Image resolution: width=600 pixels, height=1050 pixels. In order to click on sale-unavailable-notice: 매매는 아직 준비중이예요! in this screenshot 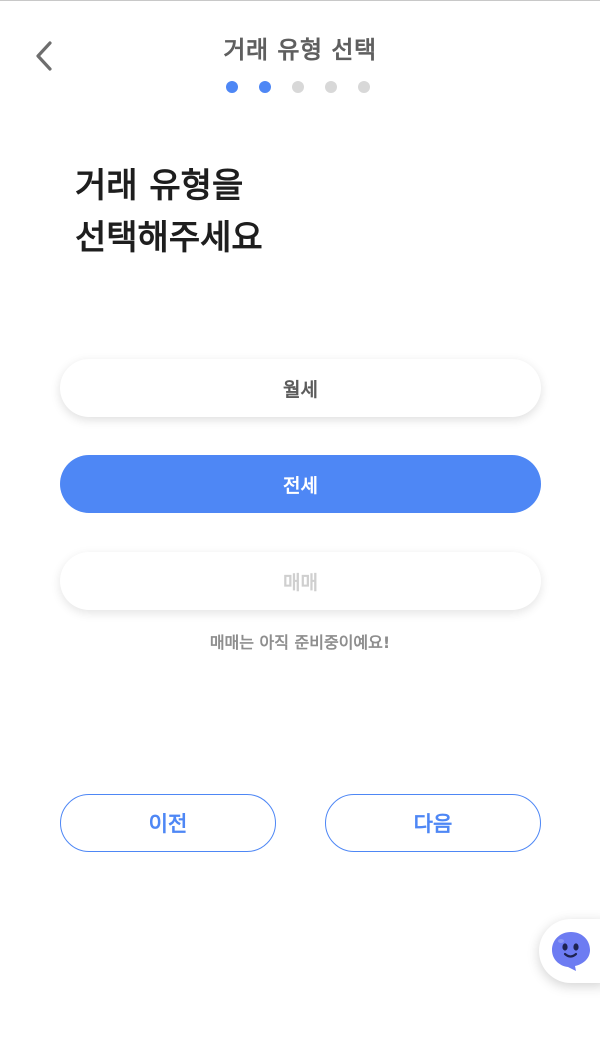, I will do `click(300, 642)`.